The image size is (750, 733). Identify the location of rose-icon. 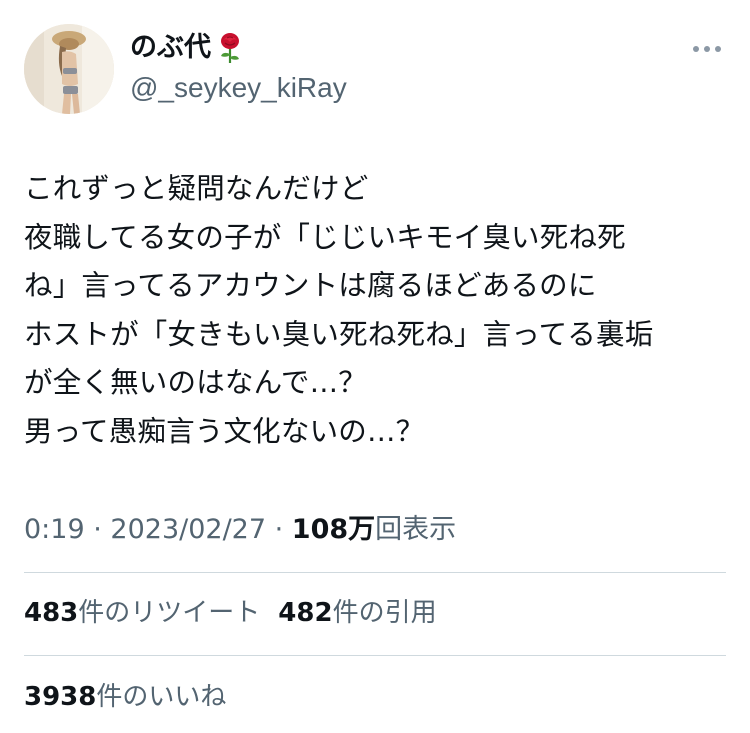
(230, 48).